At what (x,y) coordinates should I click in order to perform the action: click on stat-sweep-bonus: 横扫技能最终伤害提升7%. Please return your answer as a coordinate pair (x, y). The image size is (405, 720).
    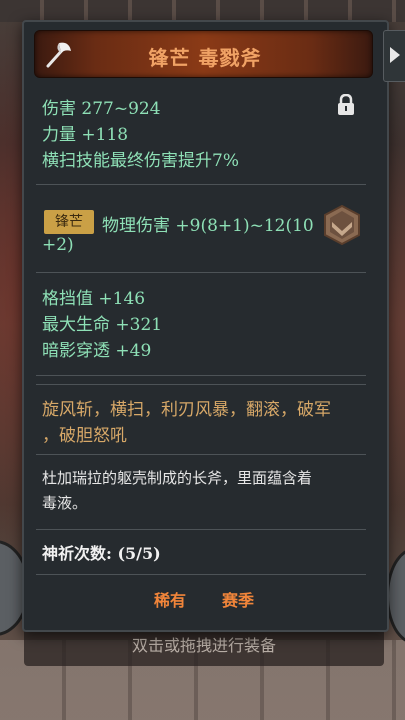
    Looking at the image, I should click on (140, 161).